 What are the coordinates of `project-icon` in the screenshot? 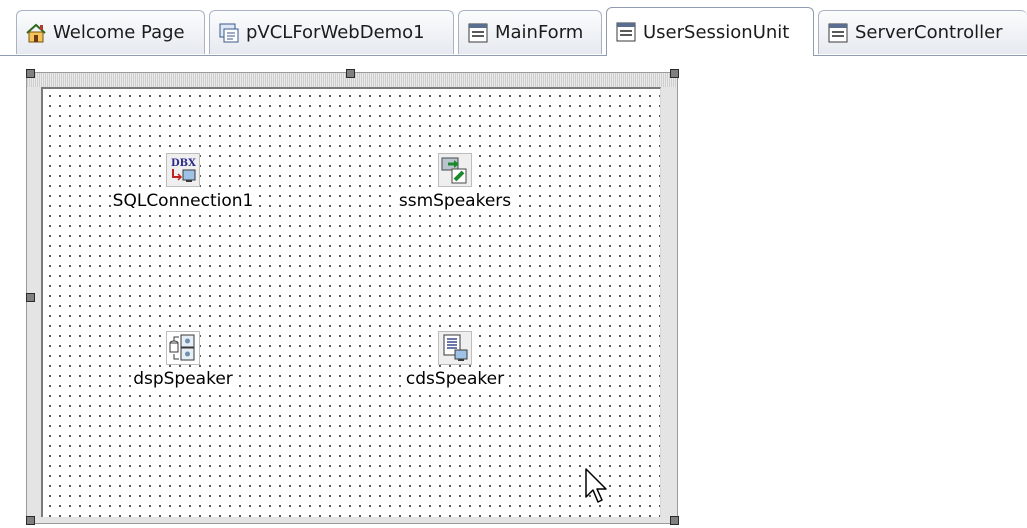 It's located at (229, 33).